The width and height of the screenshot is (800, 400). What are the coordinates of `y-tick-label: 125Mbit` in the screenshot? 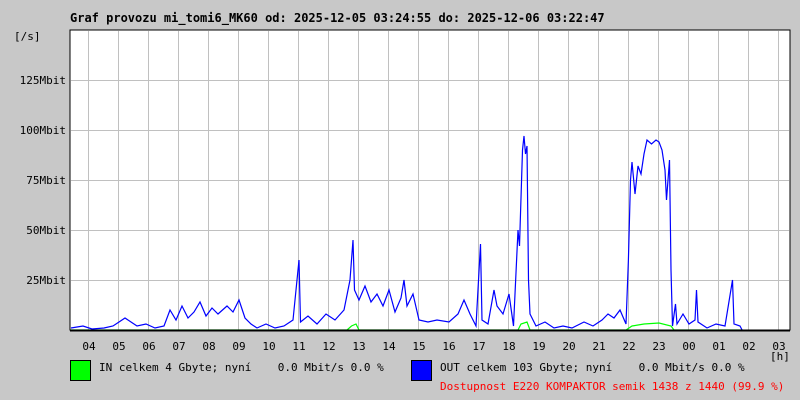 It's located at (42, 80).